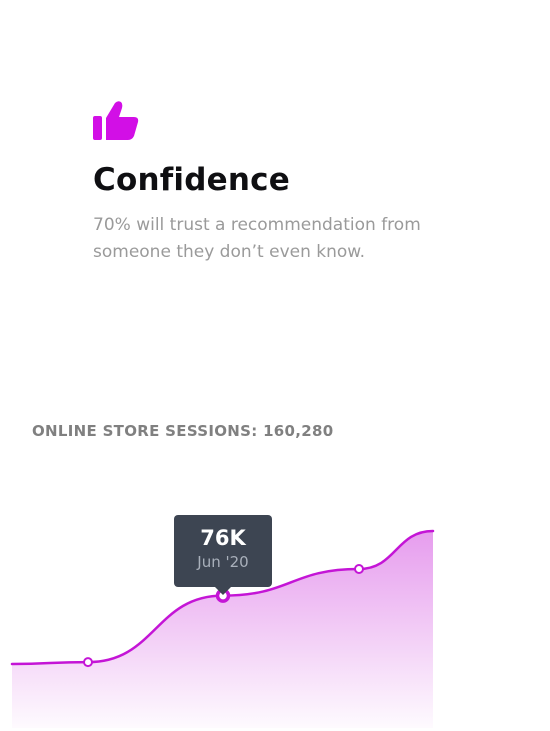  I want to click on chart-tooltip: 76K Jun '20, so click(223, 555).